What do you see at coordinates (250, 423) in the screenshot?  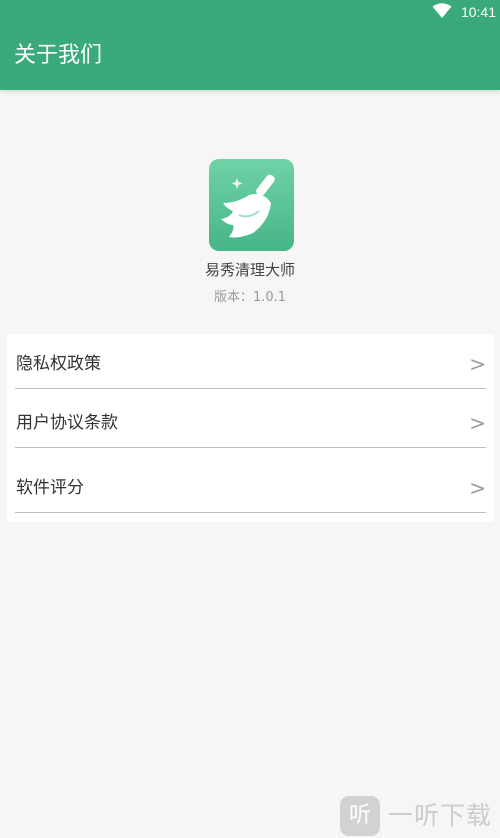 I see `menu-item-user-agreement: 用户协议条款 >` at bounding box center [250, 423].